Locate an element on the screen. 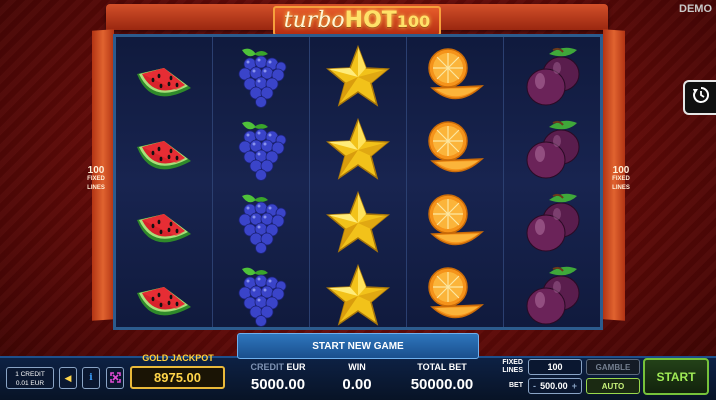 The width and height of the screenshot is (716, 400). gold-jackpot-value: 8975.00 is located at coordinates (177, 377).